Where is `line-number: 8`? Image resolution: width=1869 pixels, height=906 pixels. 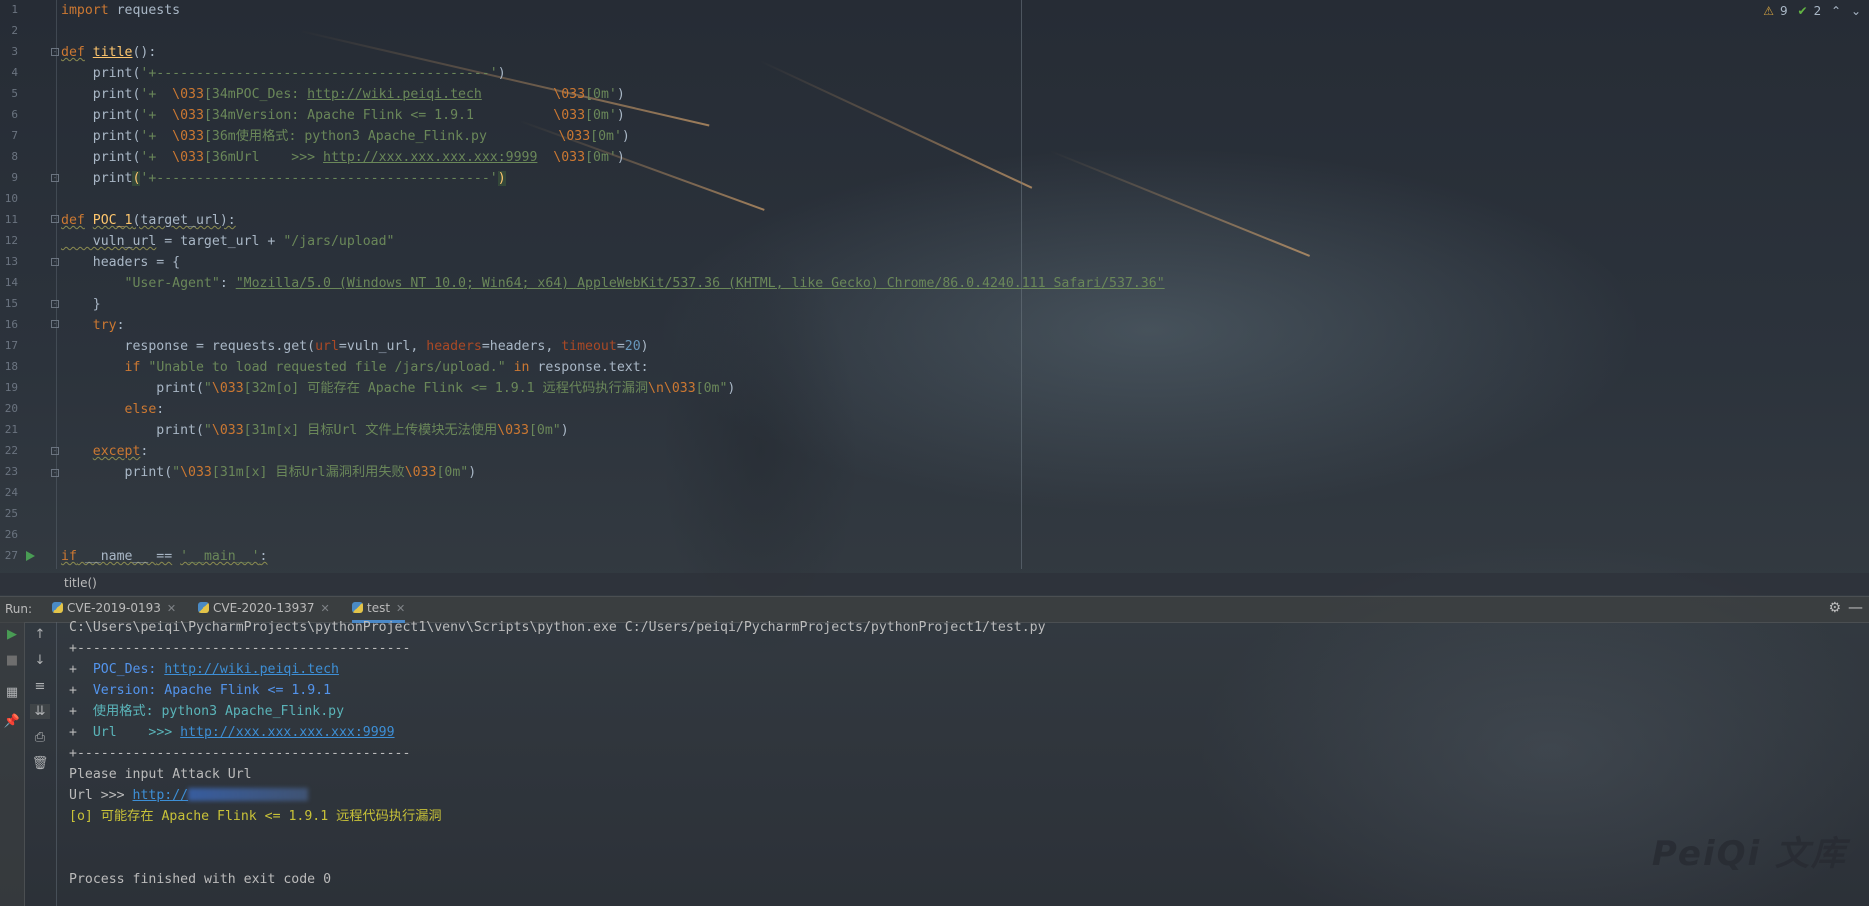
line-number: 8 is located at coordinates (14, 156).